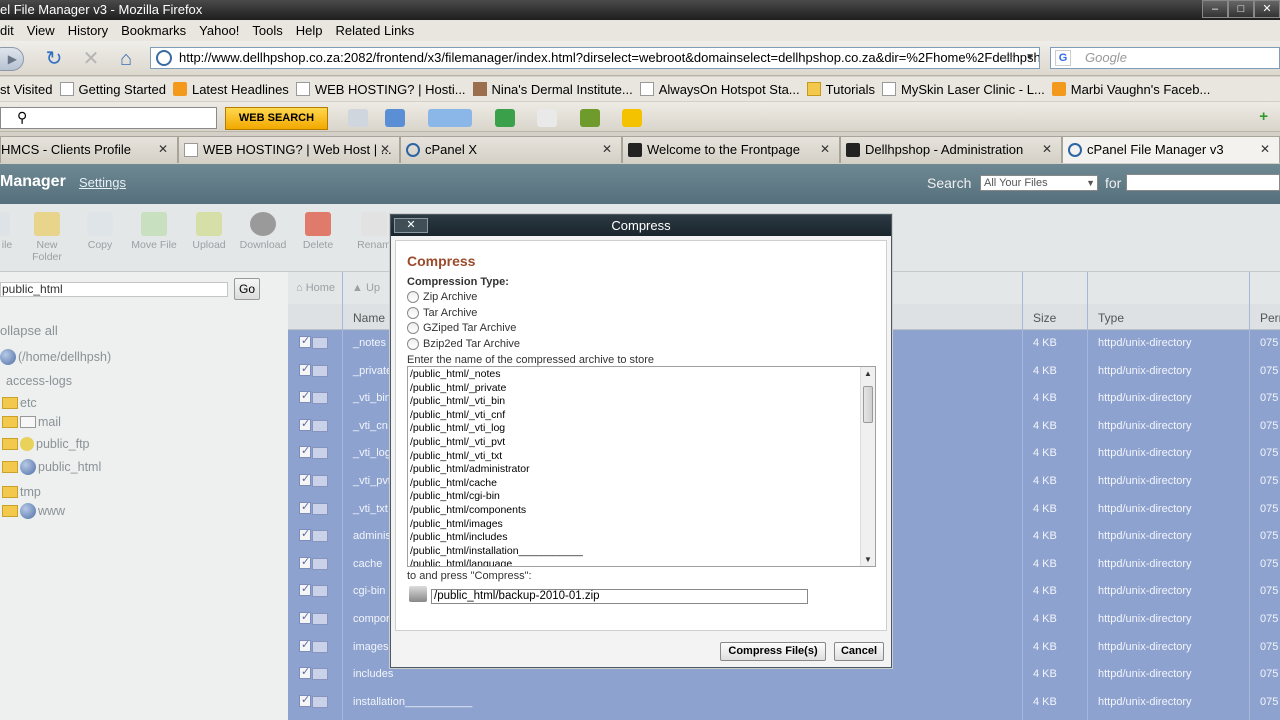 This screenshot has height=720, width=1280. Describe the element at coordinates (91, 59) in the screenshot. I see `stop-icon: ✕` at that location.